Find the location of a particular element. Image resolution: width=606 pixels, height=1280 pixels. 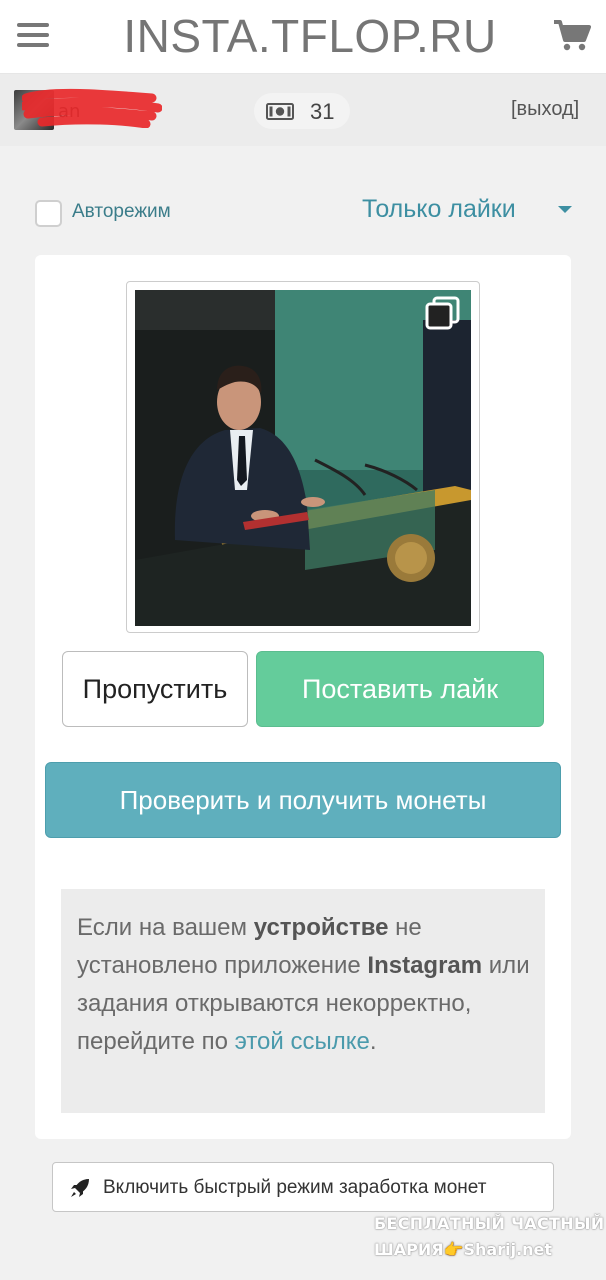

watermark: БЕСПЛАТНЫЙ ЧАСТНЫЙ ШАРИЯ👉Sharij.net is located at coordinates (489, 1242).